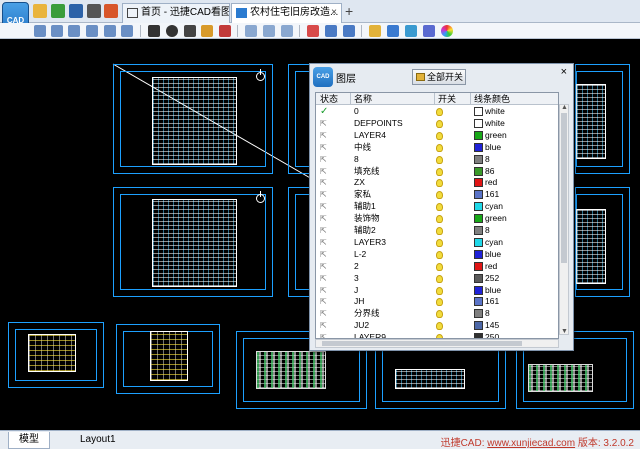 This screenshot has height=449, width=640. Describe the element at coordinates (225, 31) in the screenshot. I see `text-edit-icon` at that location.